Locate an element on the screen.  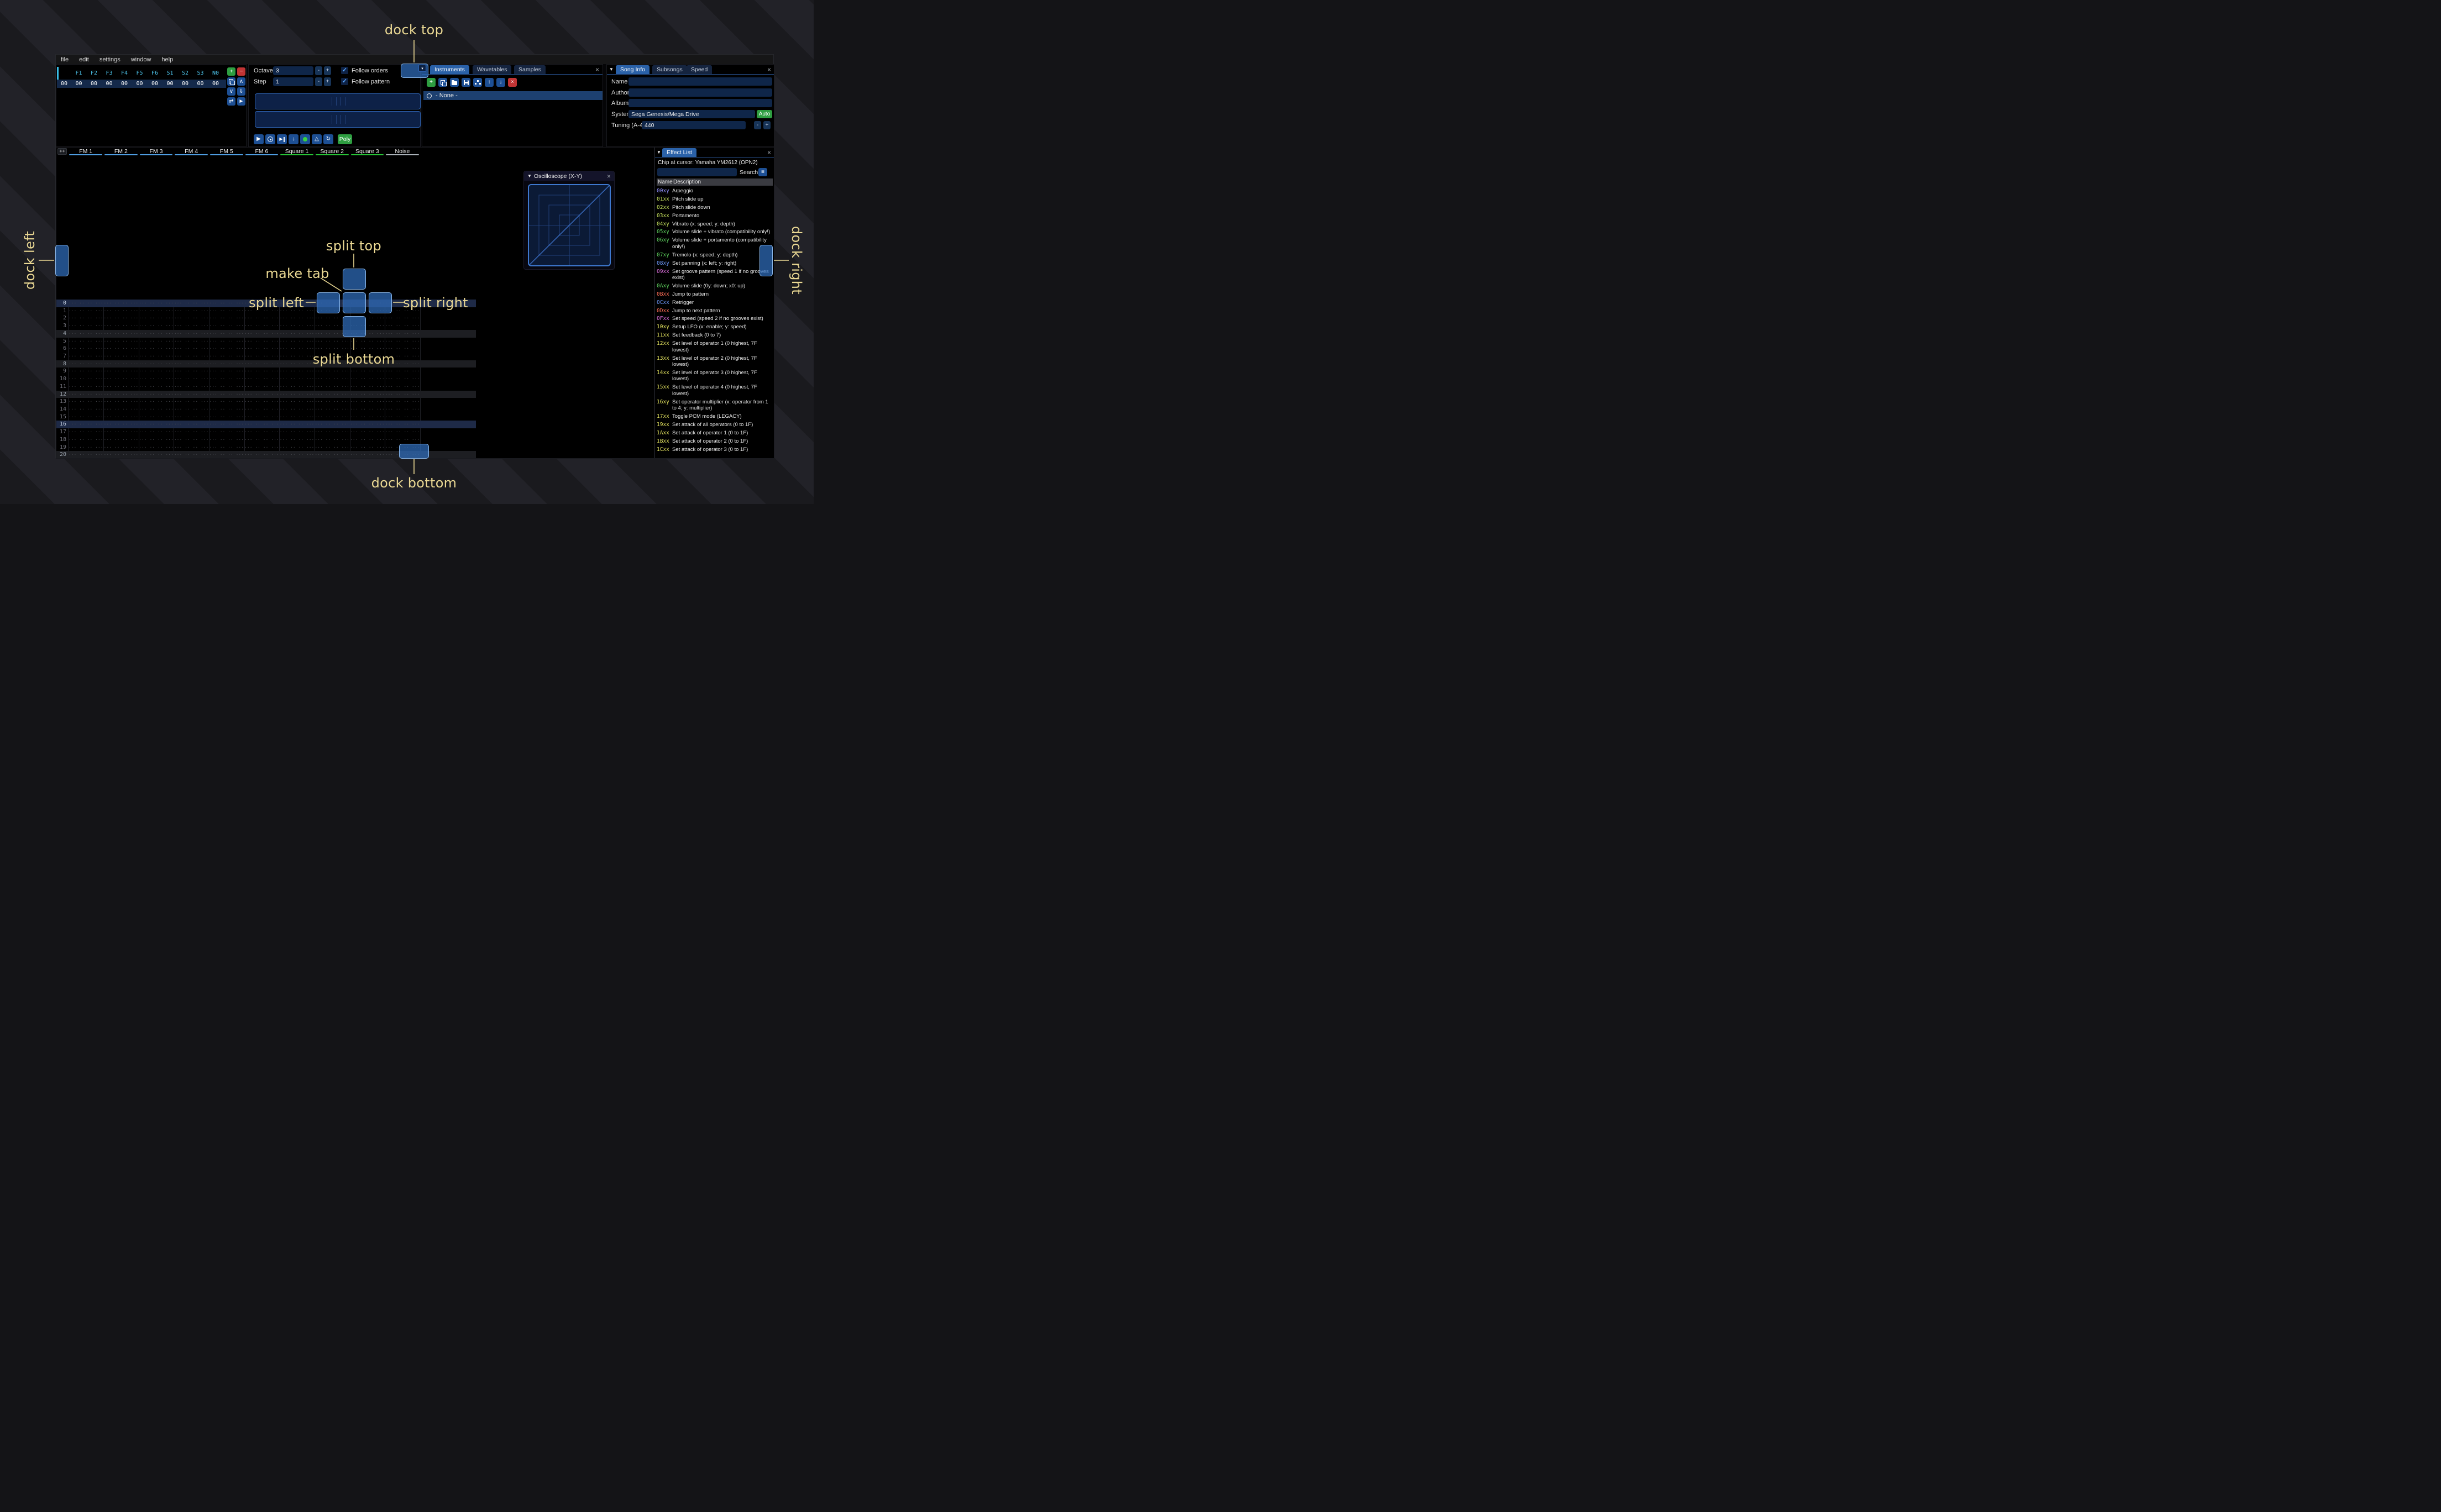
effect-row-0Axy: 0Axy Volume slide (0y: down; x0: up) is located at coordinates (715, 287).